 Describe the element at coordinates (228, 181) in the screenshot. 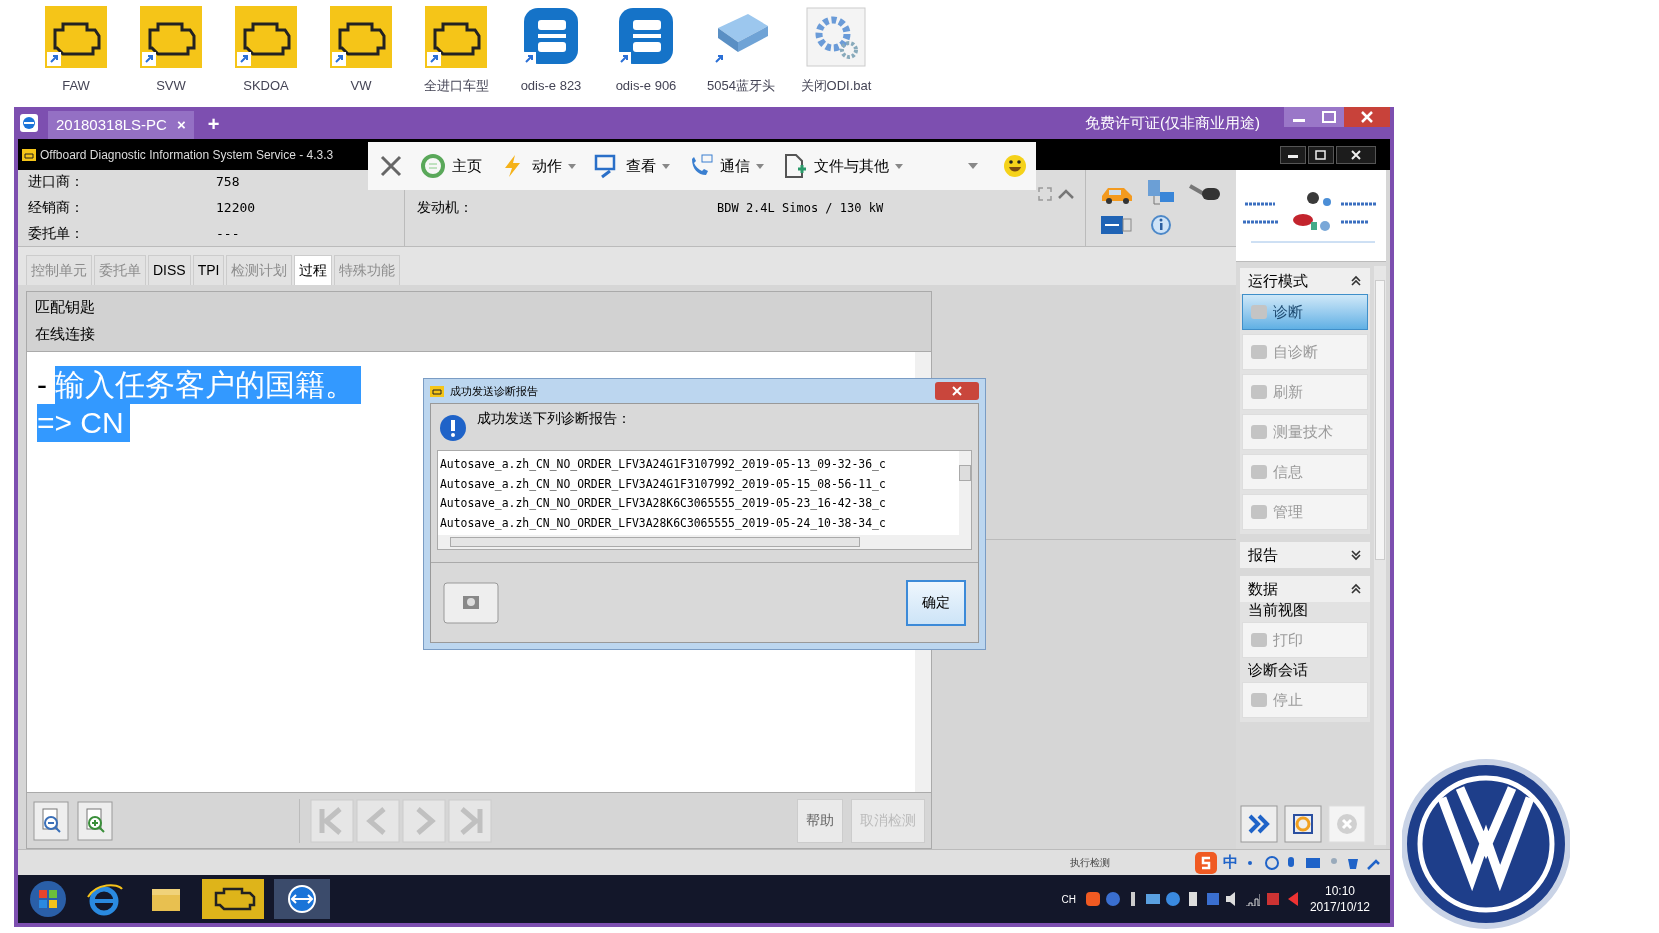

I see `info-value: 758` at that location.